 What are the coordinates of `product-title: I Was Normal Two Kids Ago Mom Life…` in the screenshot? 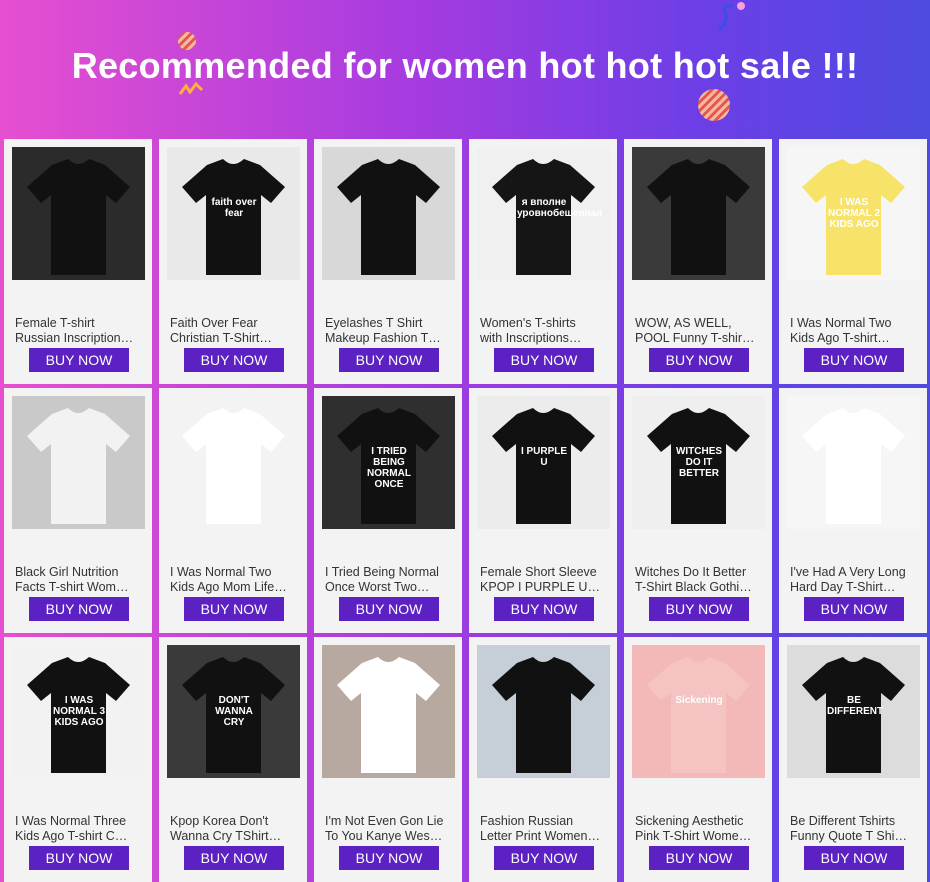 It's located at (234, 580).